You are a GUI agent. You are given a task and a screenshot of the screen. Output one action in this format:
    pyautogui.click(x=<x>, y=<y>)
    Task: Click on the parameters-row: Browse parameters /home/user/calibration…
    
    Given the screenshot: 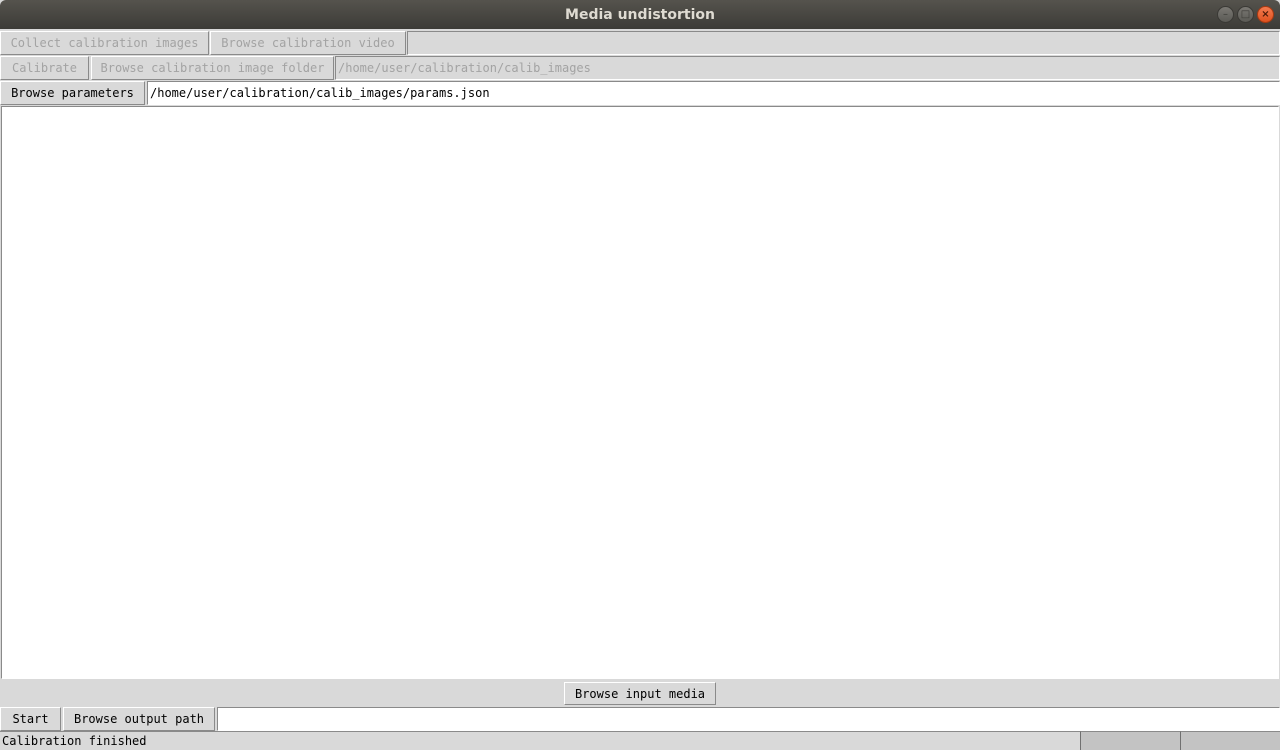 What is the action you would take?
    pyautogui.click(x=640, y=93)
    